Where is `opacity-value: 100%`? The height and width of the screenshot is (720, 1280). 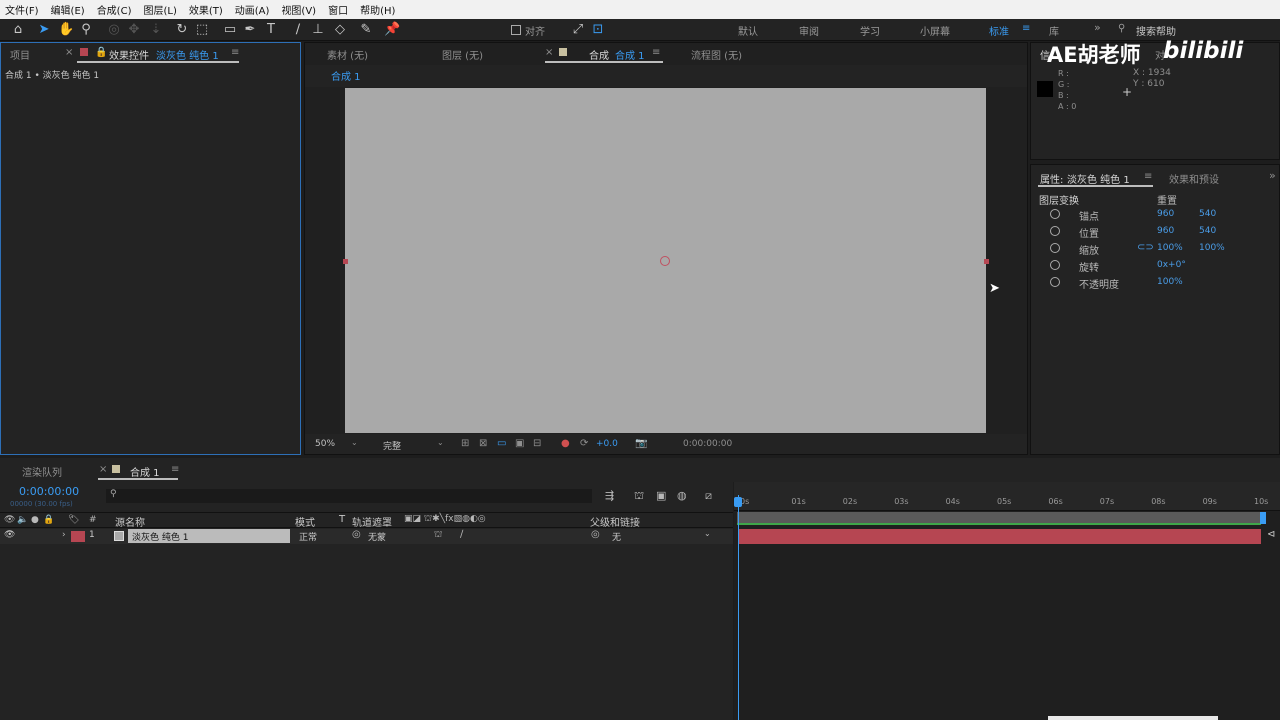
opacity-value: 100% is located at coordinates (1170, 282).